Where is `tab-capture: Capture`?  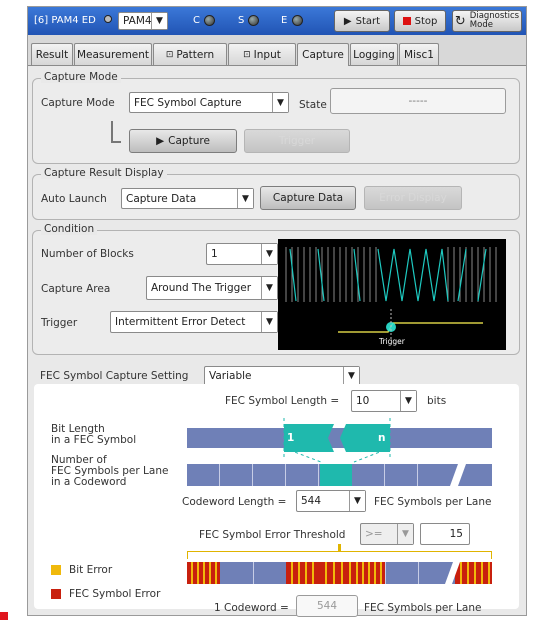 tab-capture: Capture is located at coordinates (323, 54).